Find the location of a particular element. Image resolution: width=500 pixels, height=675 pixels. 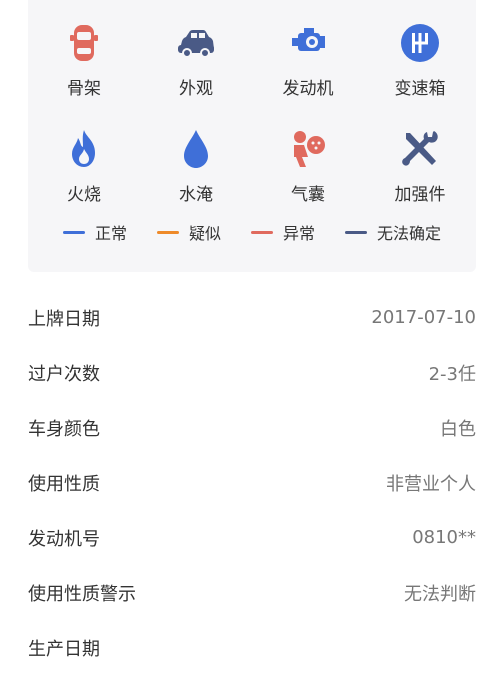

detail-label: 上牌日期 is located at coordinates (64, 319).